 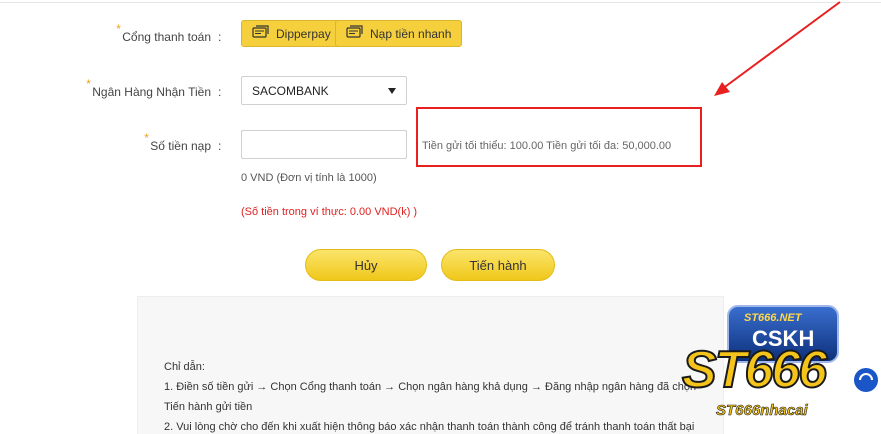 I want to click on badge-top-text: ST666.NET, so click(x=773, y=318).